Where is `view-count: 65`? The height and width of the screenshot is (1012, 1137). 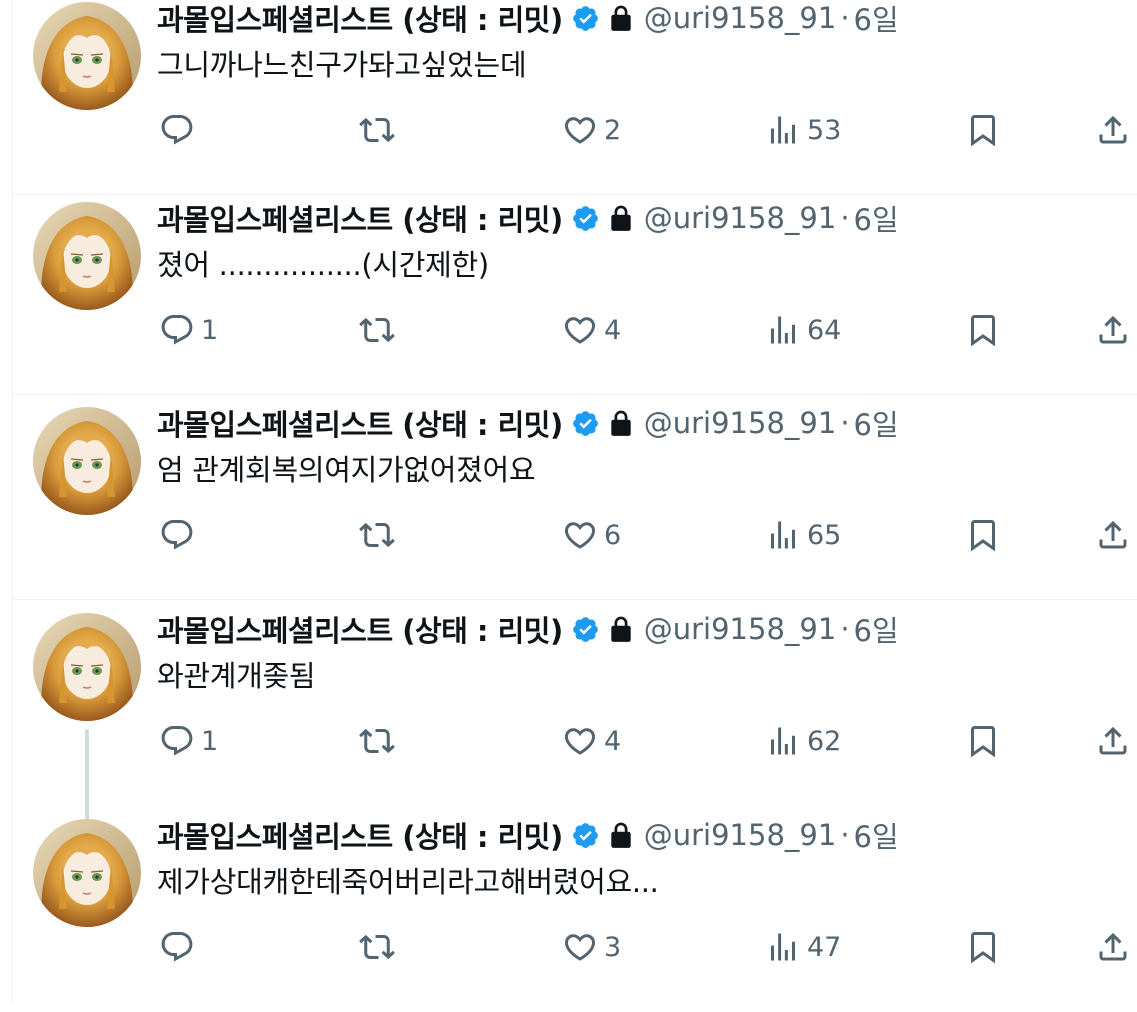 view-count: 65 is located at coordinates (824, 535).